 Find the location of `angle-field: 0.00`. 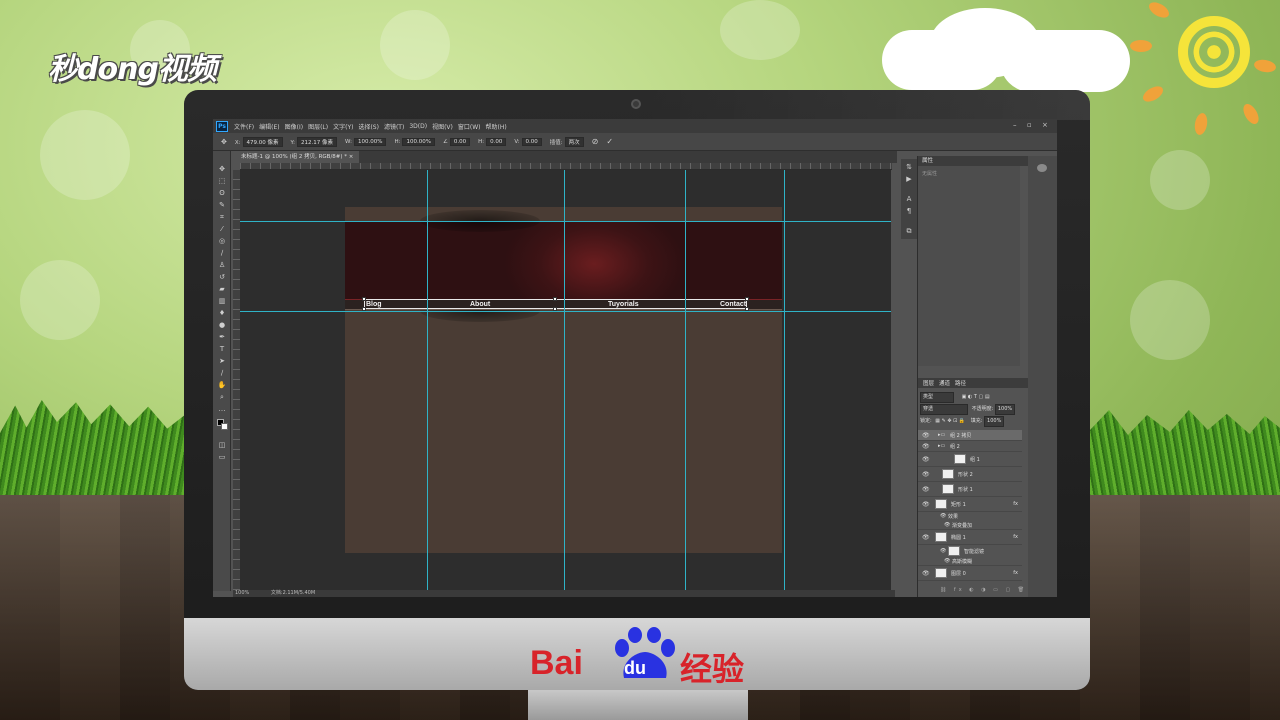

angle-field: 0.00 is located at coordinates (460, 141).